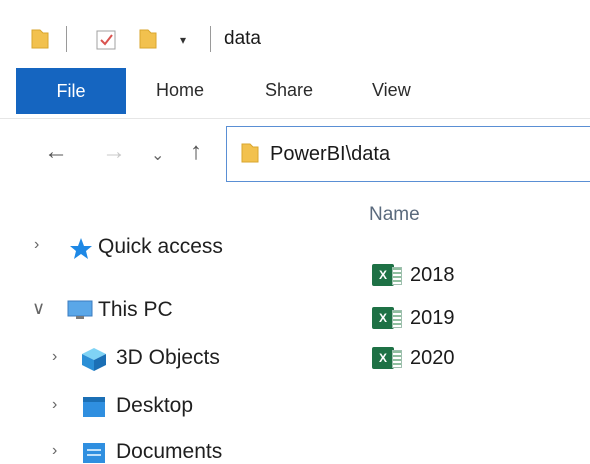 Image resolution: width=590 pixels, height=464 pixels. Describe the element at coordinates (289, 90) in the screenshot. I see `tab-share: Share` at that location.